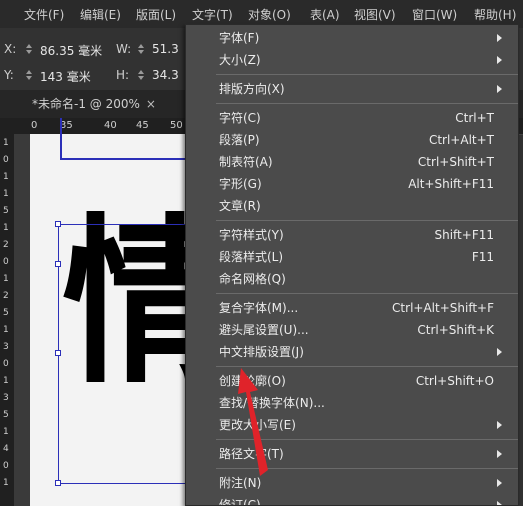 The image size is (523, 506). What do you see at coordinates (352, 308) in the screenshot?
I see `menu-item-composite-fonts: 复合字体(M)... Ctrl+Alt+Shift+F` at bounding box center [352, 308].